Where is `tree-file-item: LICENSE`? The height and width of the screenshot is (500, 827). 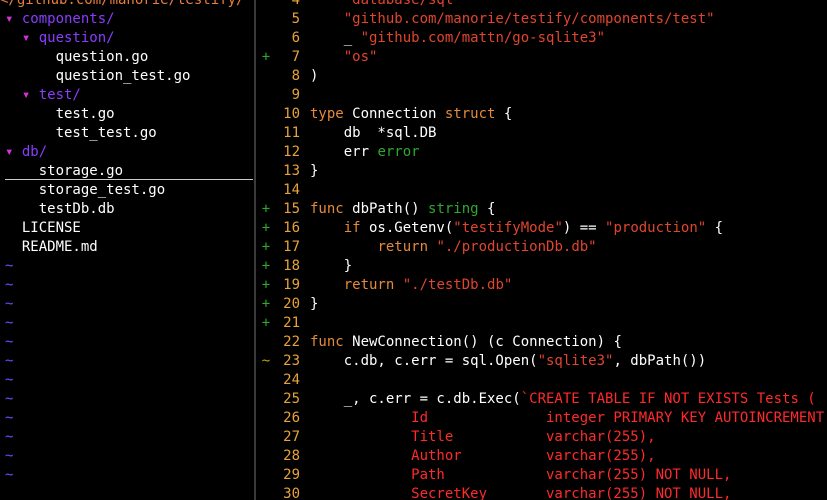
tree-file-item: LICENSE is located at coordinates (43, 228).